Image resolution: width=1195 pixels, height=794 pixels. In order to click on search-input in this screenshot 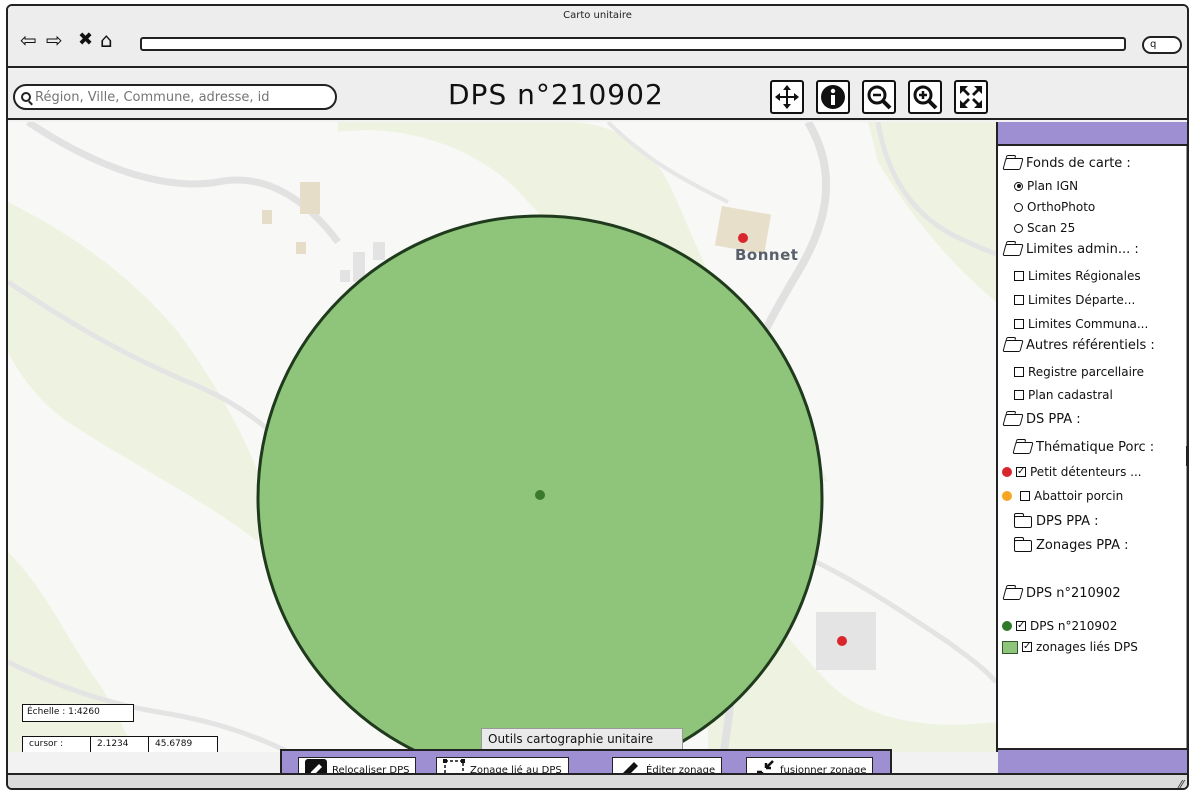, I will do `click(175, 97)`.